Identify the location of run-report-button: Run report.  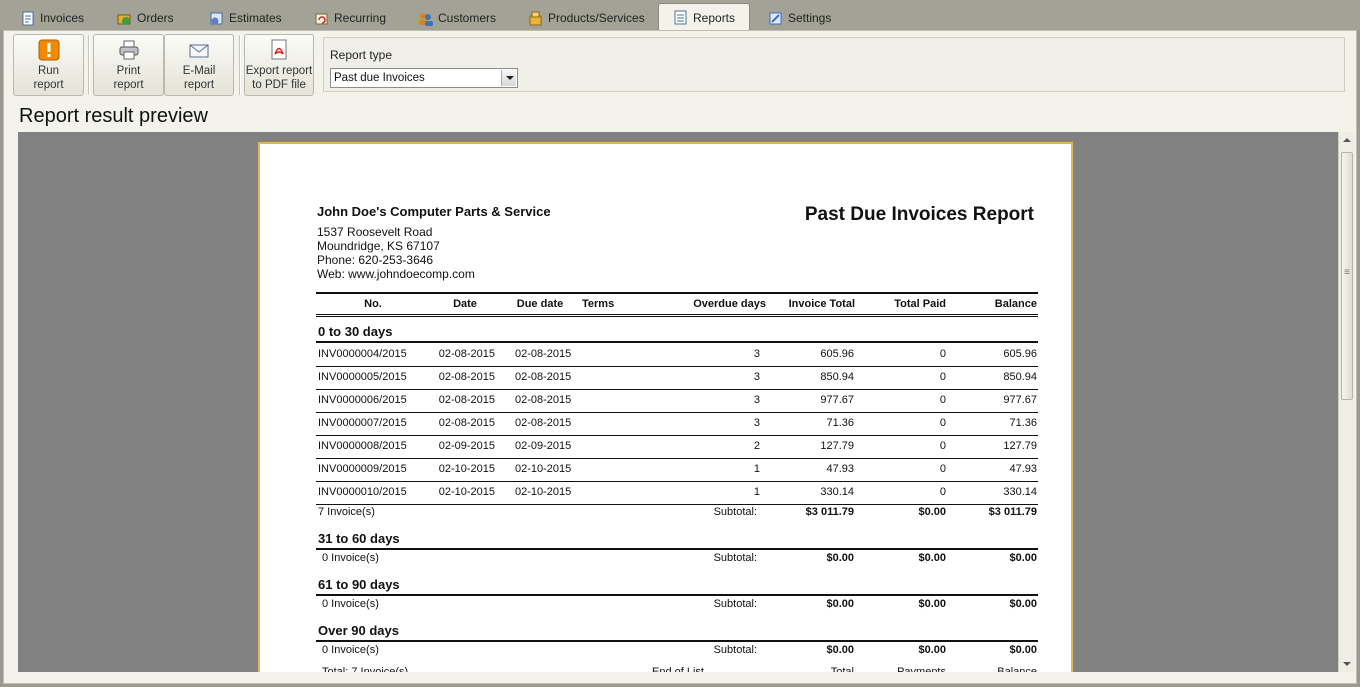
(48, 65).